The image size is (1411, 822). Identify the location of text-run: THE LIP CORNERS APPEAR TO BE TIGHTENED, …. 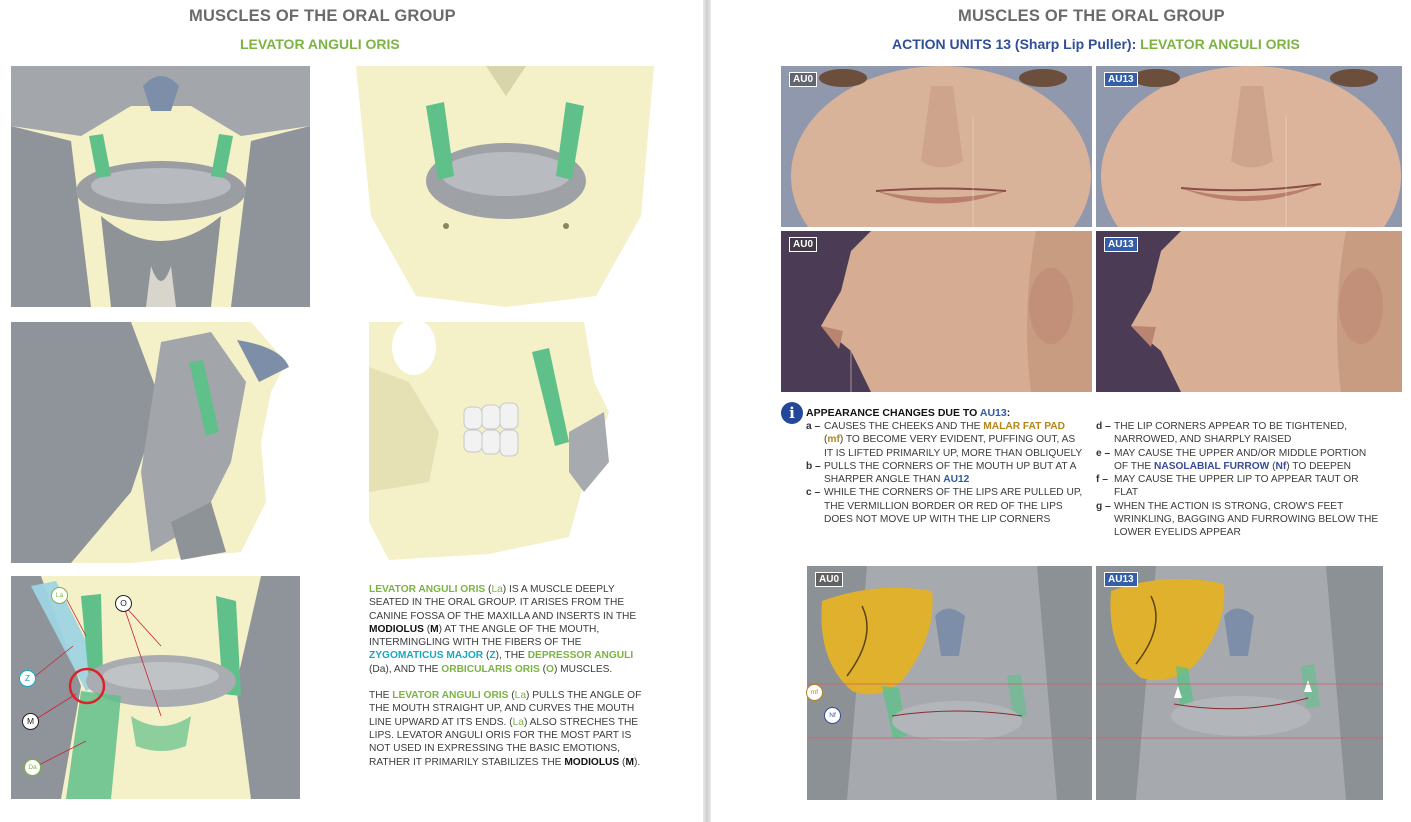
(1231, 433).